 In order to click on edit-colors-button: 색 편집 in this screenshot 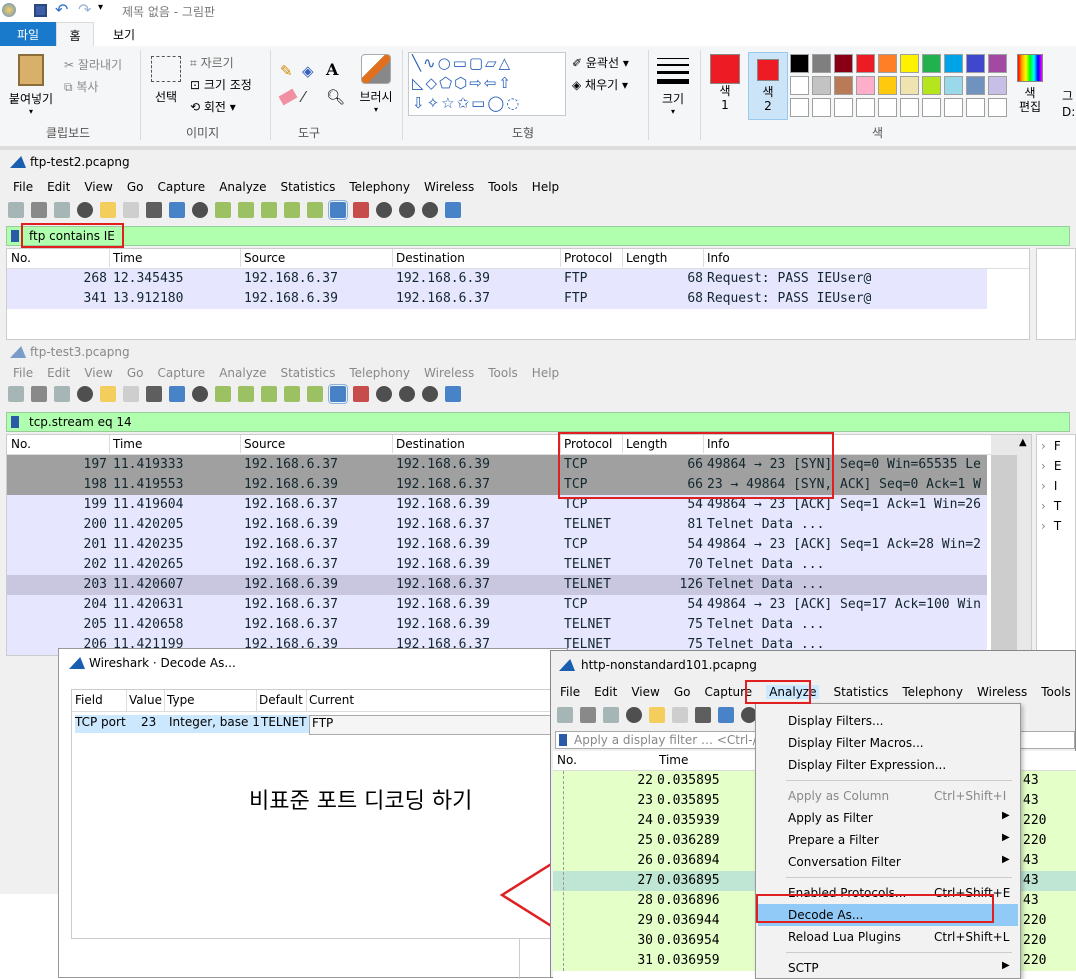, I will do `click(1030, 84)`.